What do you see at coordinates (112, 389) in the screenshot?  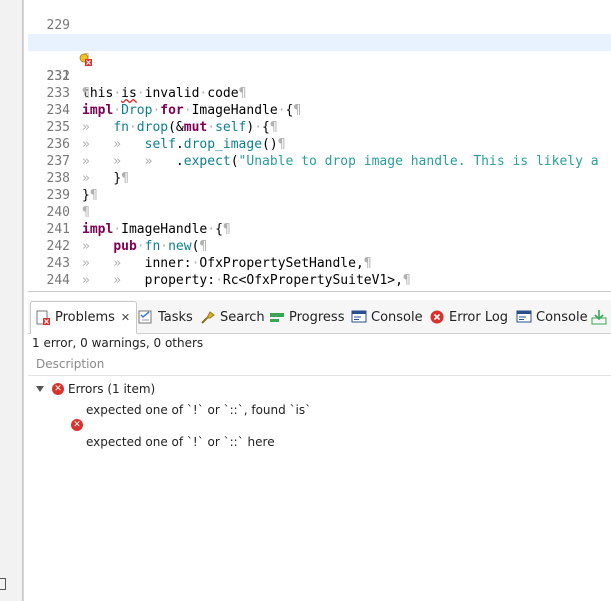 I see `errors-group-label: Errors (1 item)` at bounding box center [112, 389].